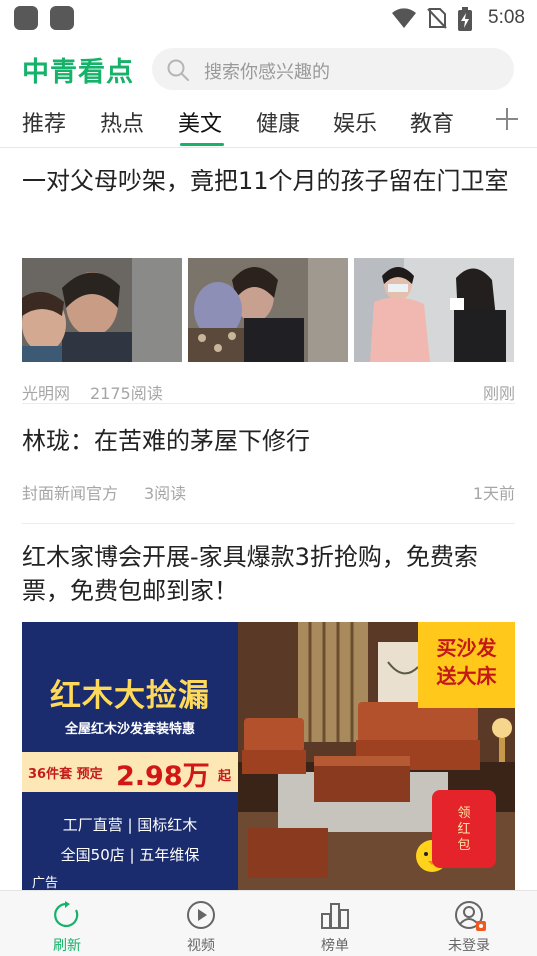 The height and width of the screenshot is (956, 537). Describe the element at coordinates (335, 946) in the screenshot. I see `nav-label: 榜单` at that location.